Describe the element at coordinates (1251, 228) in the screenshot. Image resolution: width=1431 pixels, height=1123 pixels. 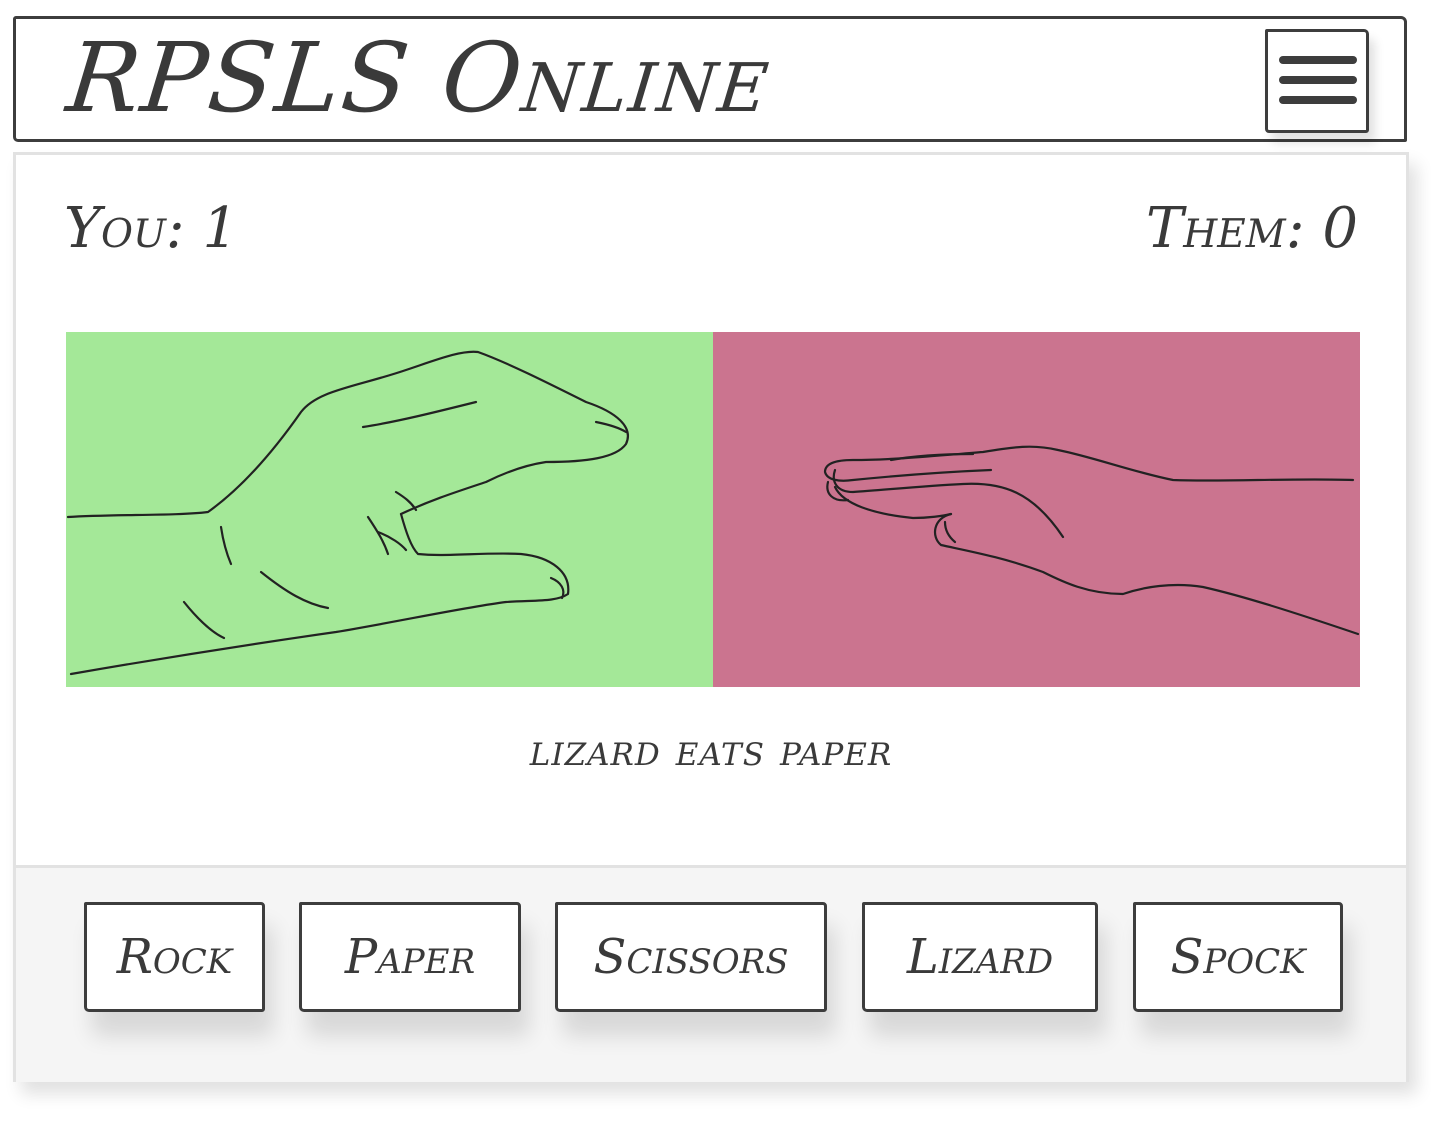
I see `opponent-score: Them: 0` at that location.